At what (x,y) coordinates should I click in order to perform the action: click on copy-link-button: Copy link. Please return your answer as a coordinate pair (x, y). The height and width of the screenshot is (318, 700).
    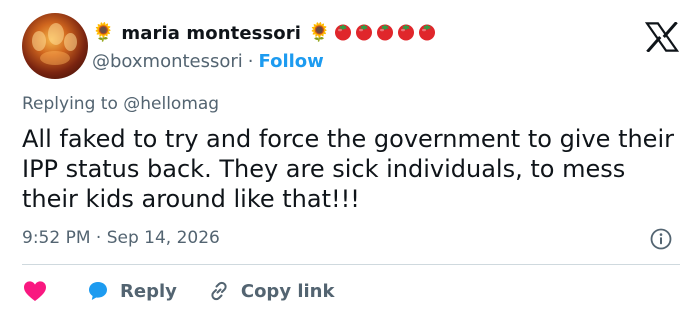
    Looking at the image, I should click on (271, 291).